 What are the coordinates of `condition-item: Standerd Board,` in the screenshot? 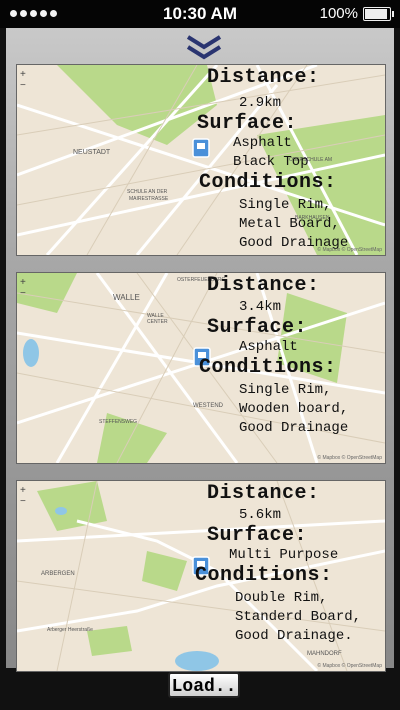 It's located at (298, 617).